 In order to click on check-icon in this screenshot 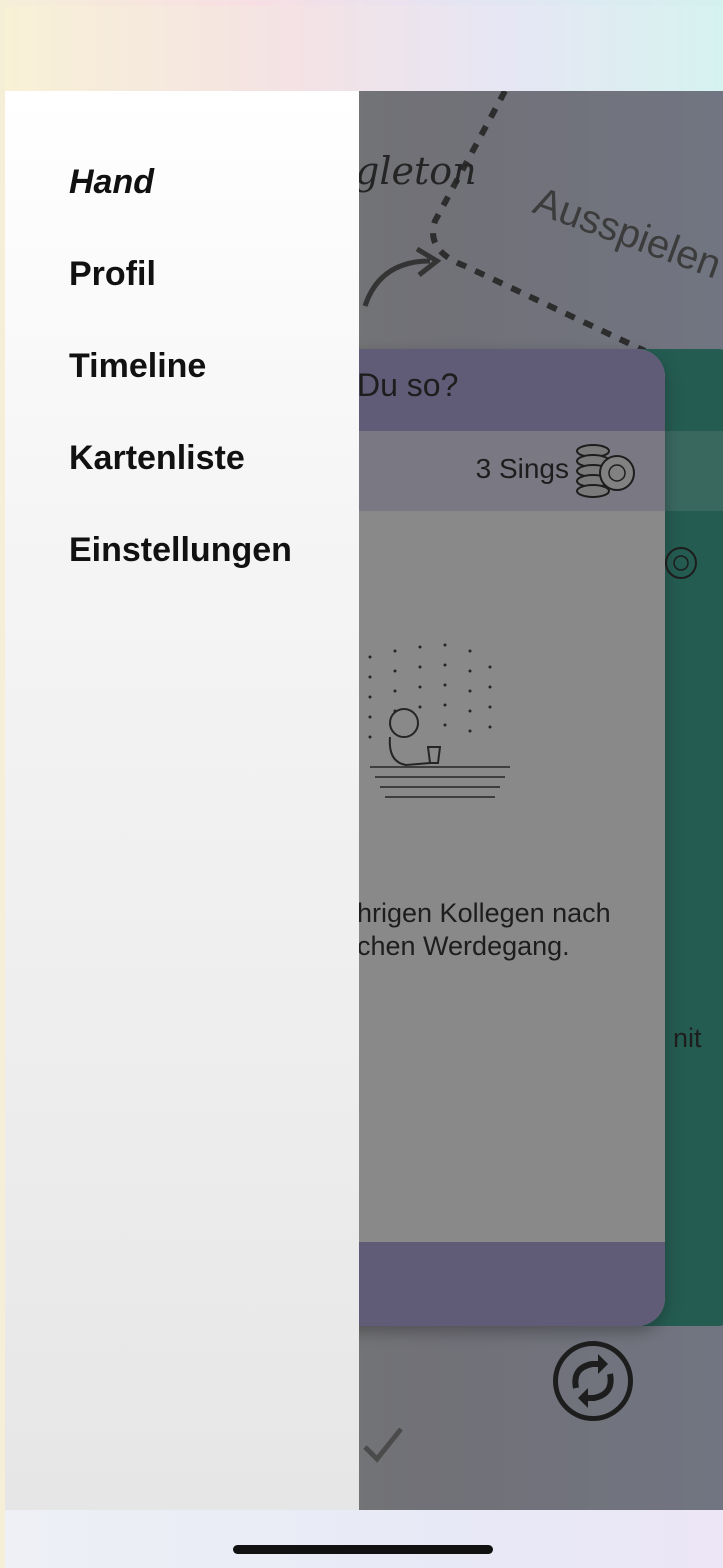, I will do `click(382, 1446)`.